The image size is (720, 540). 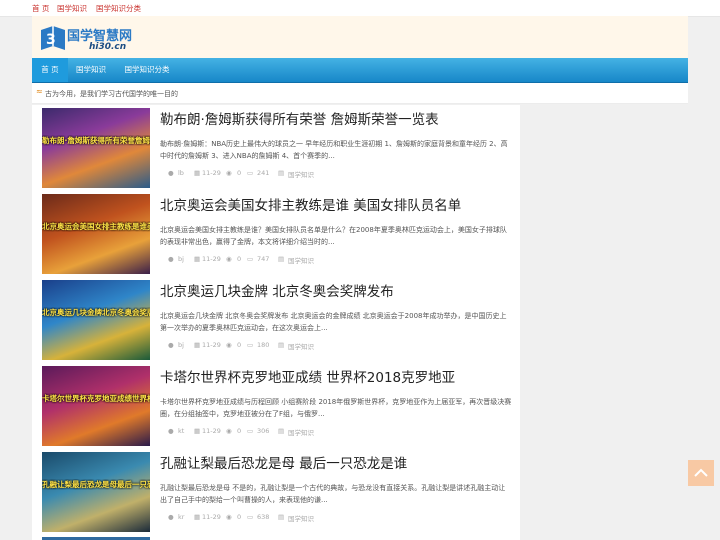 What do you see at coordinates (96, 140) in the screenshot?
I see `thumbnail-caption: 勒布朗·詹姆斯获得所有荣誉詹姆斯荣誉一览表` at bounding box center [96, 140].